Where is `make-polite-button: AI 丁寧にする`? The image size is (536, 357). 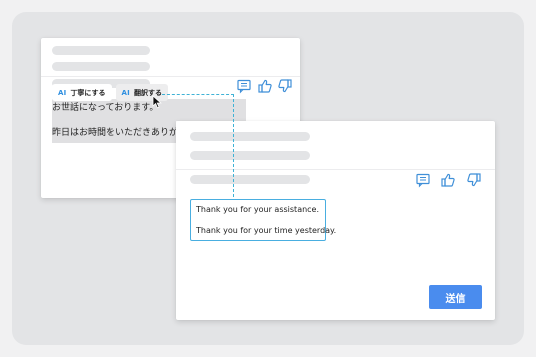 make-polite-button: AI 丁寧にする is located at coordinates (82, 92).